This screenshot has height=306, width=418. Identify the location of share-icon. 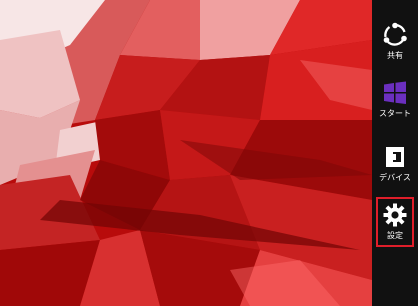
(395, 34).